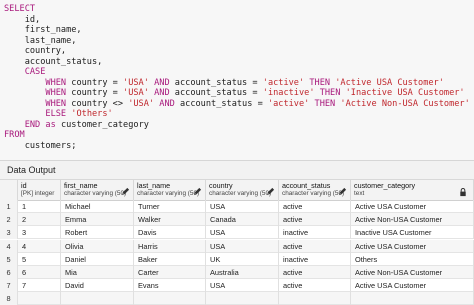 Image resolution: width=474 pixels, height=305 pixels. Describe the element at coordinates (9, 206) in the screenshot. I see `row-number: 1` at that location.